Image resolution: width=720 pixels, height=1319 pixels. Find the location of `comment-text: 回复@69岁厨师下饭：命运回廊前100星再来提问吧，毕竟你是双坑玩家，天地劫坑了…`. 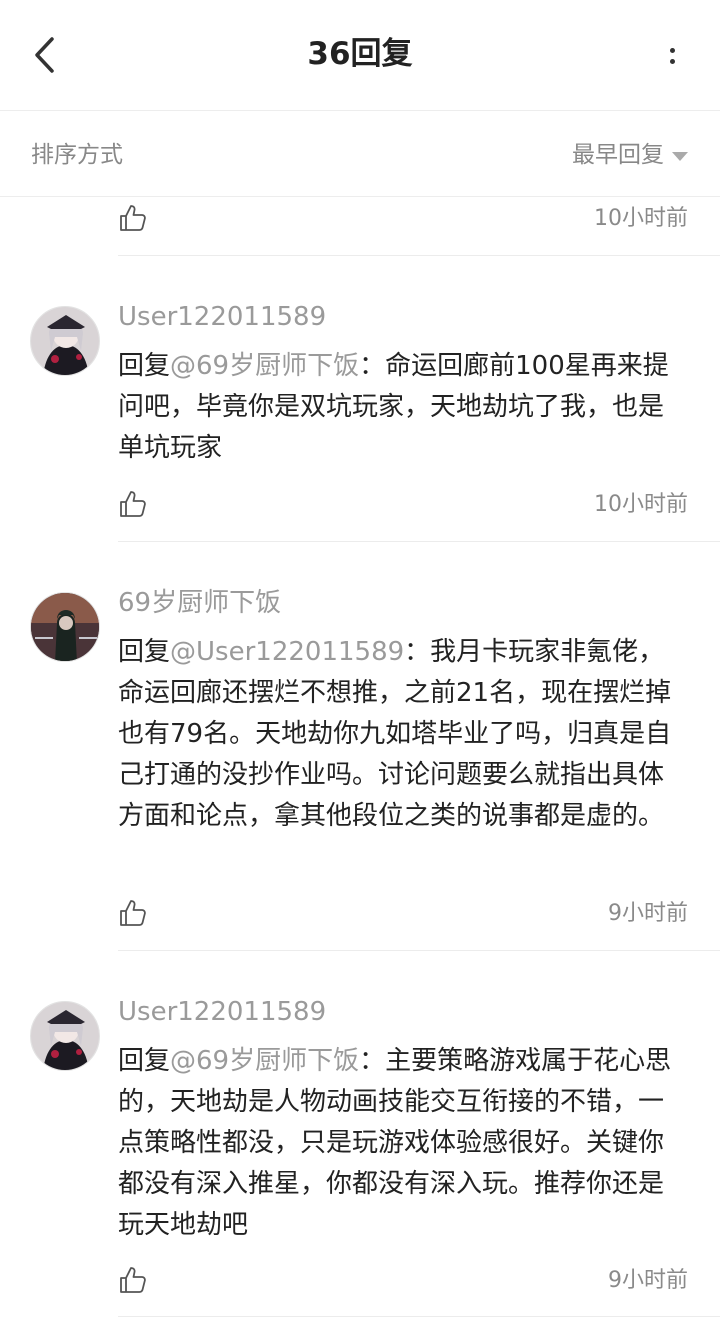

comment-text: 回复@69岁厨师下饭：命运回廊前100星再来提问吧，毕竟你是双坑玩家，天地劫坑了… is located at coordinates (403, 407).